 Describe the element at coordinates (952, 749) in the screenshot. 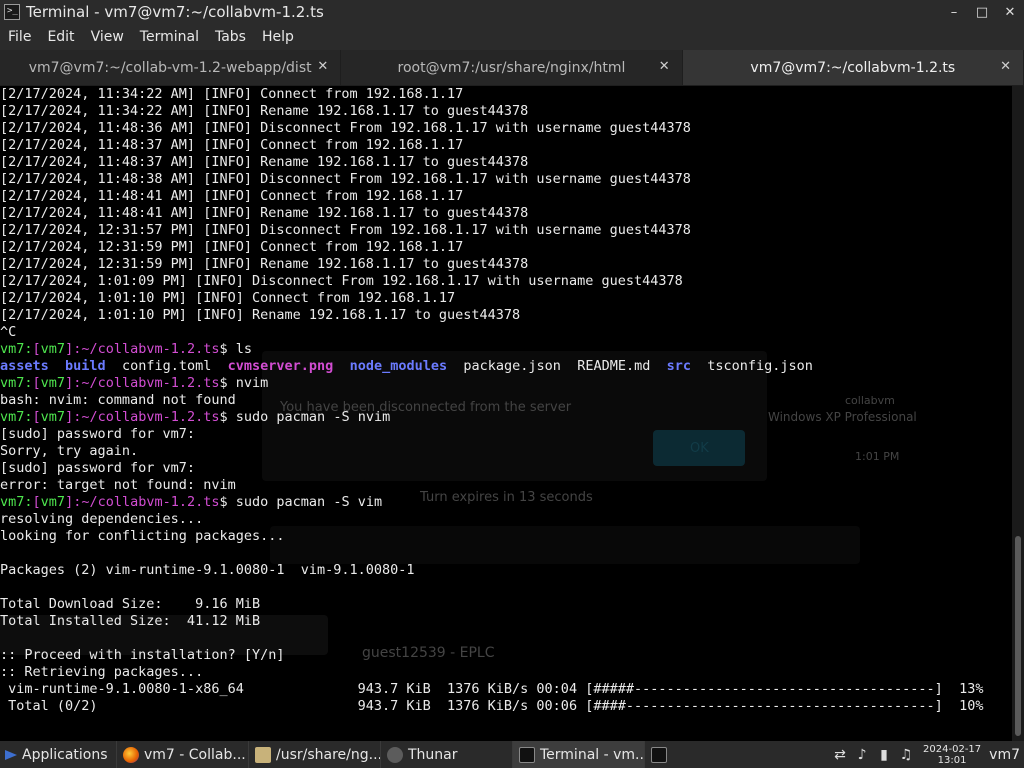

I see `clock-date: 2024-02-17` at that location.